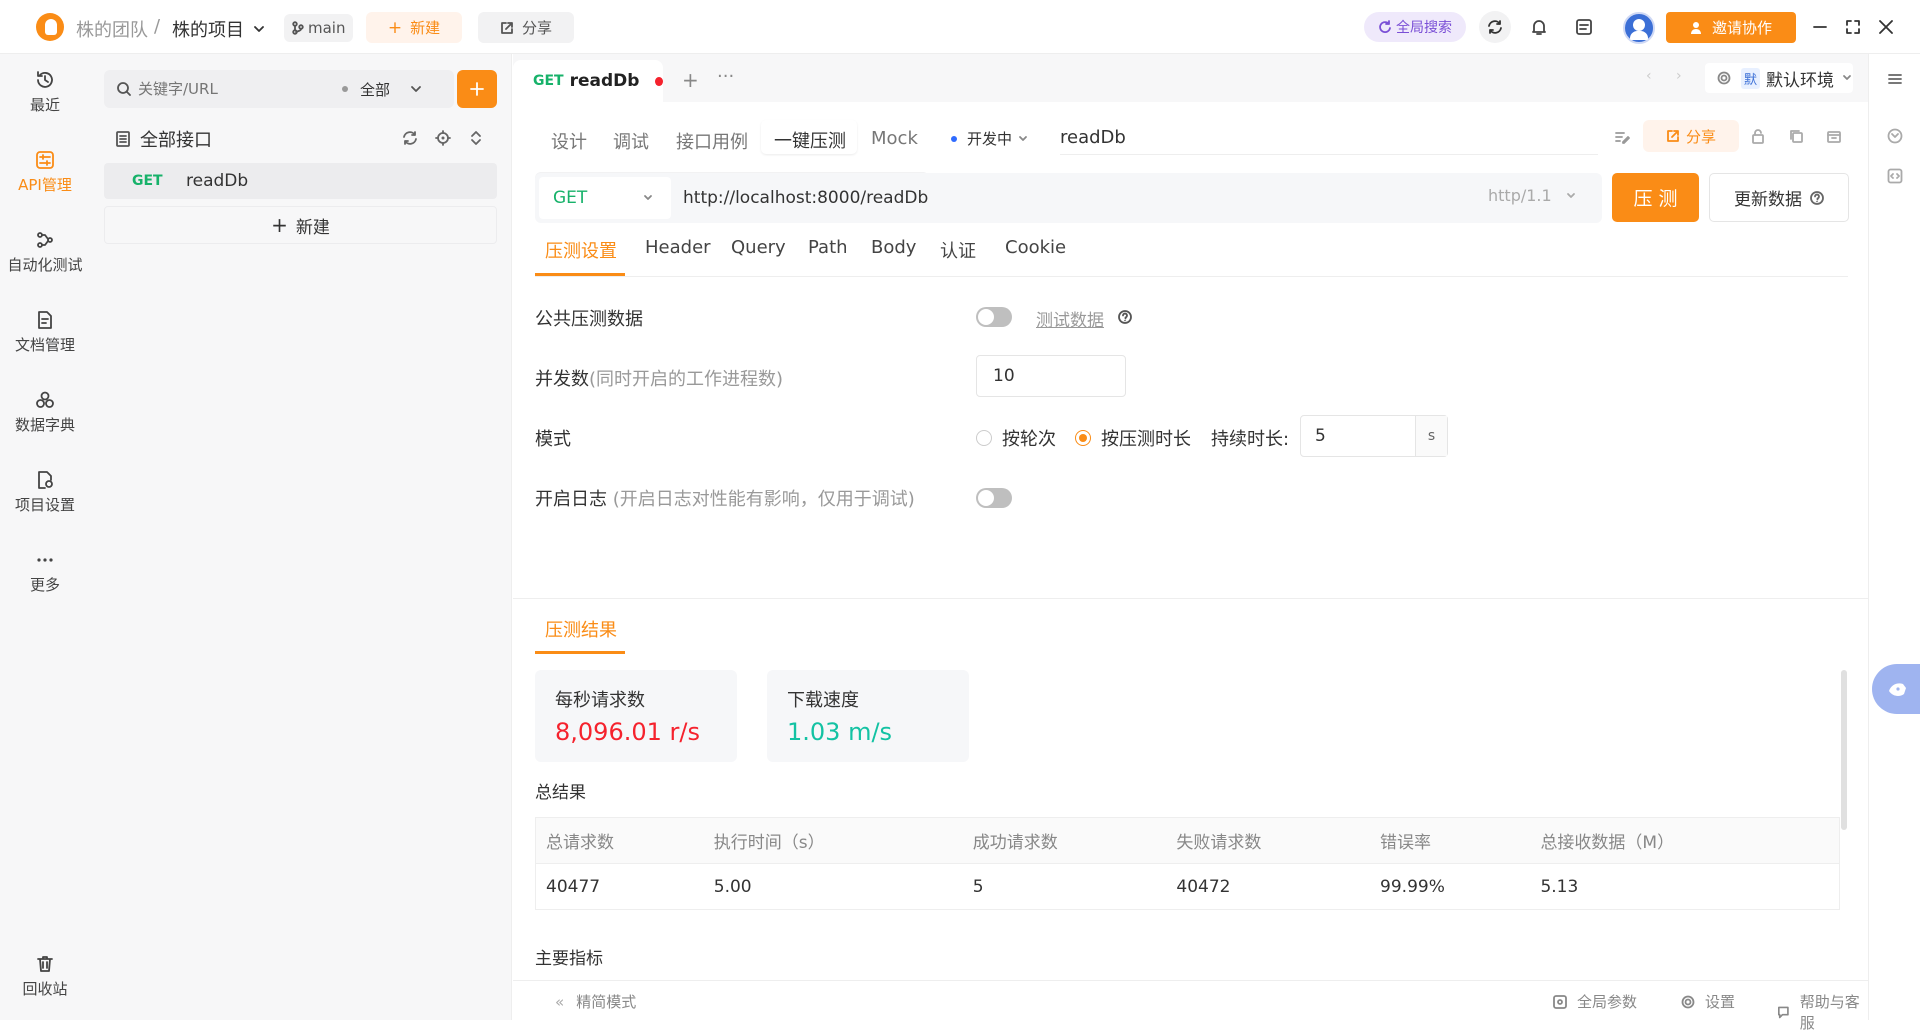  What do you see at coordinates (443, 138) in the screenshot?
I see `locate-icon` at bounding box center [443, 138].